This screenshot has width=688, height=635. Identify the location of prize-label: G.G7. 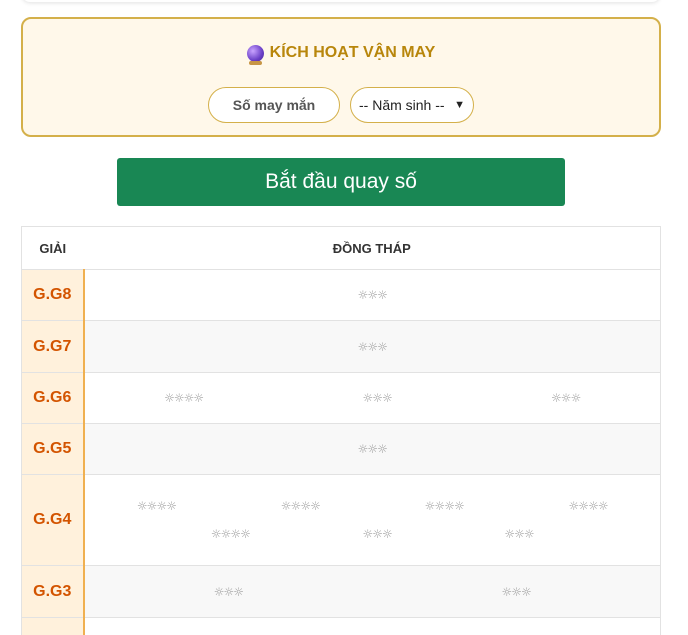
(53, 346).